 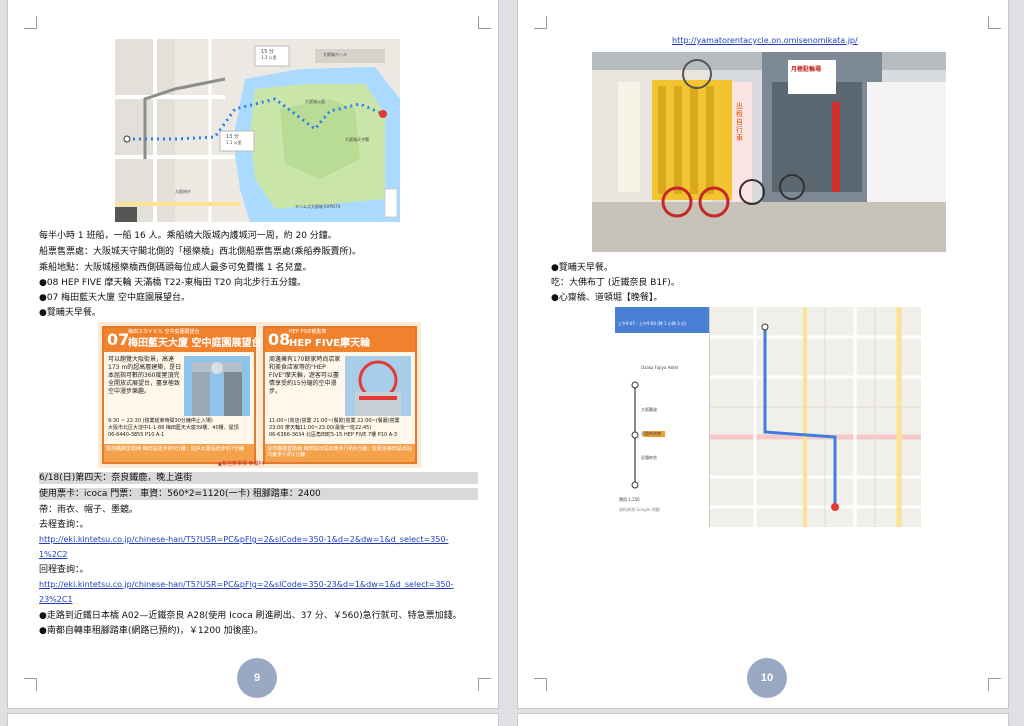 I want to click on map-duration-label: 15 分, so click(x=267, y=52).